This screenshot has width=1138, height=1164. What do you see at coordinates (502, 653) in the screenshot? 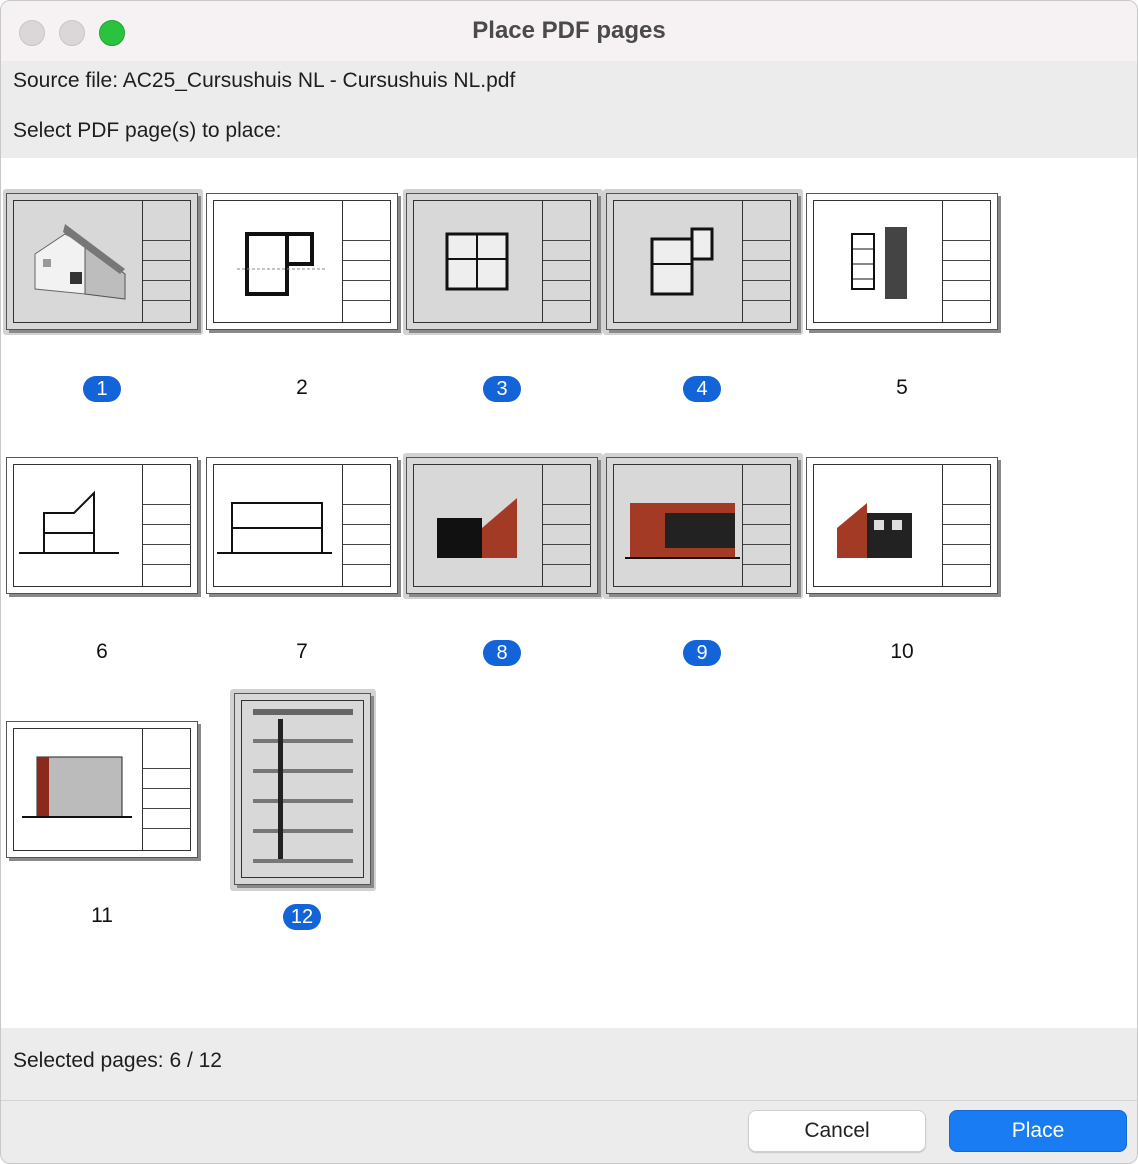
I see `page-number-badge-8: 8` at bounding box center [502, 653].